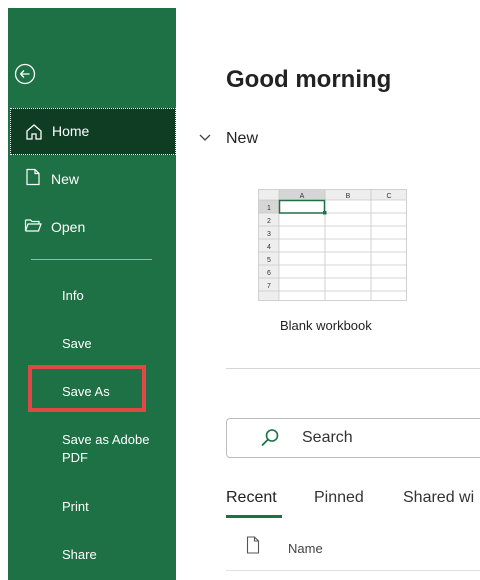 This screenshot has width=480, height=580. I want to click on sidebar-divider, so click(91, 259).